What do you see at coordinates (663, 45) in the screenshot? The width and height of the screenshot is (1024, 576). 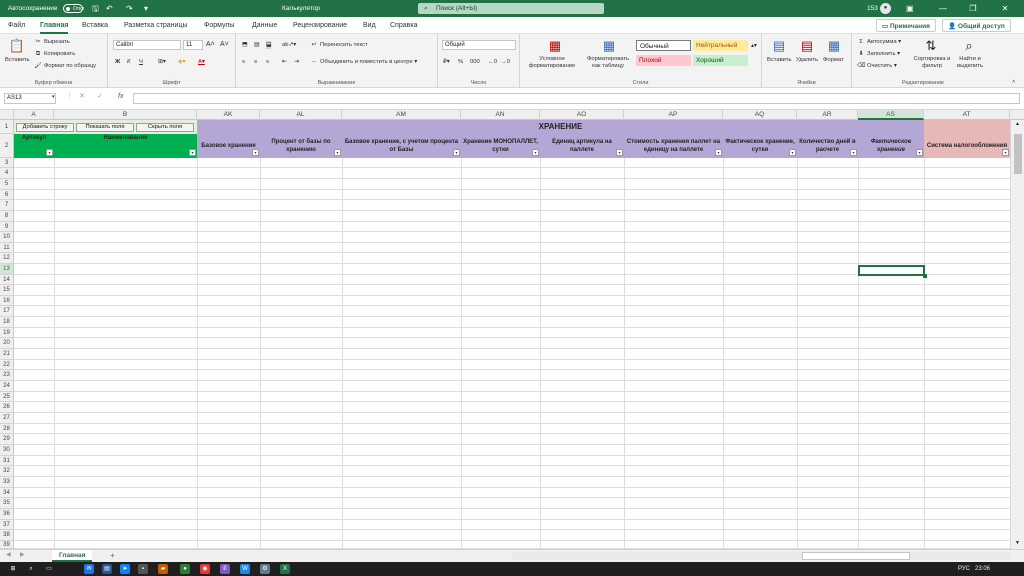 I see `style-normal: Обычный` at bounding box center [663, 45].